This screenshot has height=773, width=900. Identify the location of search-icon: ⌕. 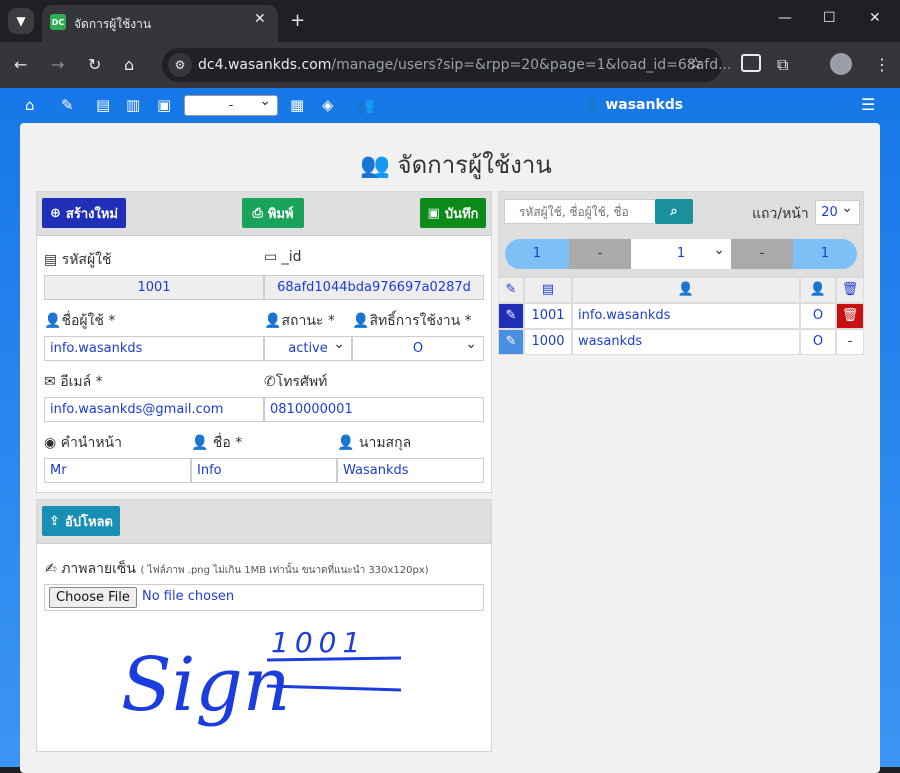
(674, 211).